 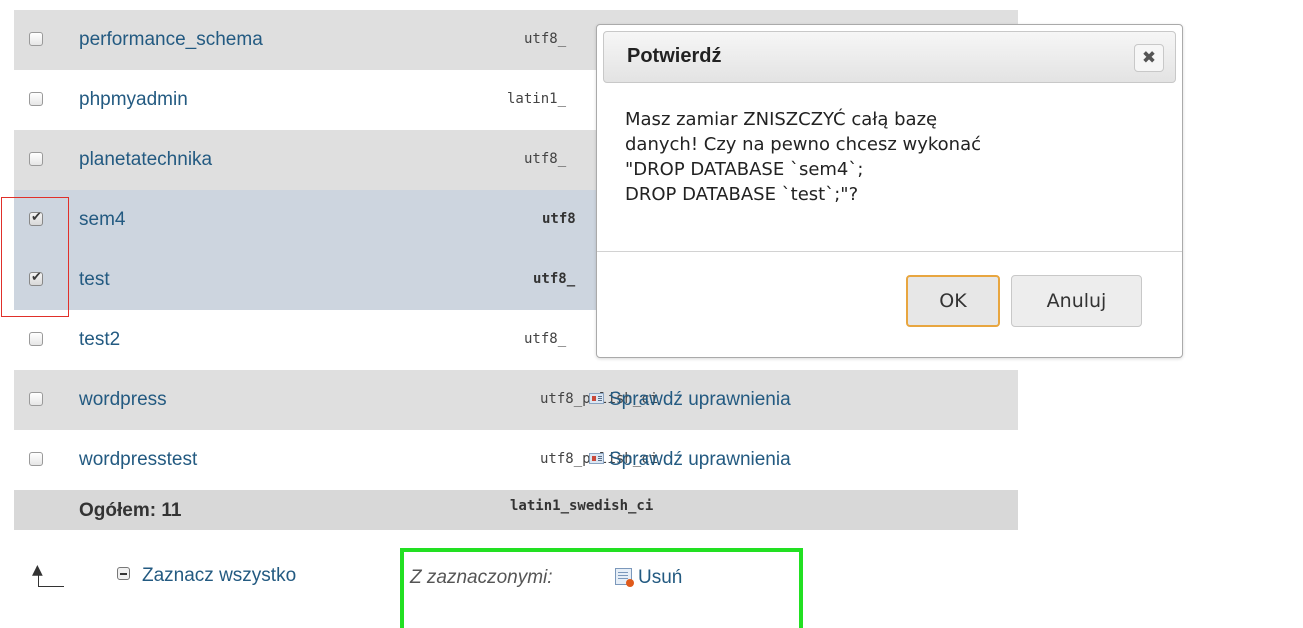 What do you see at coordinates (582, 506) in the screenshot?
I see `default-collation: latin1_swedish_ci` at bounding box center [582, 506].